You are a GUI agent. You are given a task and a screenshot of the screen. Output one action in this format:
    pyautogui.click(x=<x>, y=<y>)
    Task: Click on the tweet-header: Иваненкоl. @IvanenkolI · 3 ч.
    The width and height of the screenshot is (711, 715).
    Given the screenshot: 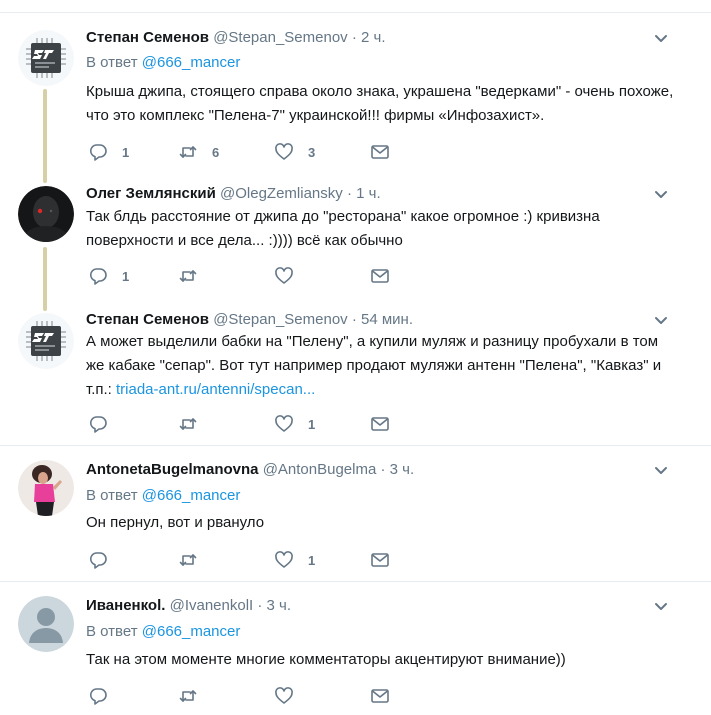 What is the action you would take?
    pyautogui.click(x=188, y=606)
    